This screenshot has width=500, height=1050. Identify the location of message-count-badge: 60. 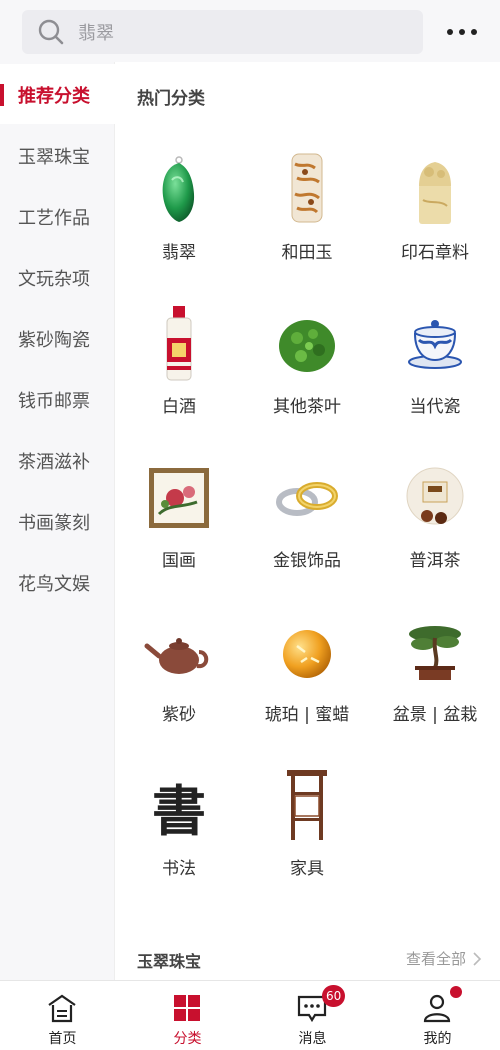
(334, 996).